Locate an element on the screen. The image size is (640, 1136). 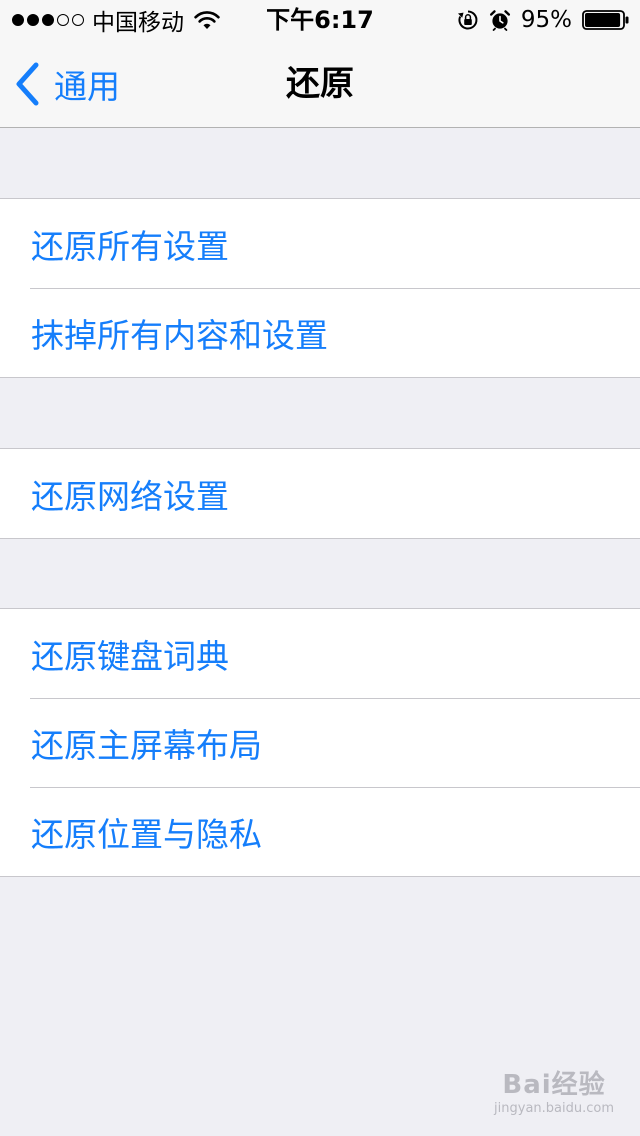
battery-percent: 95% is located at coordinates (546, 20).